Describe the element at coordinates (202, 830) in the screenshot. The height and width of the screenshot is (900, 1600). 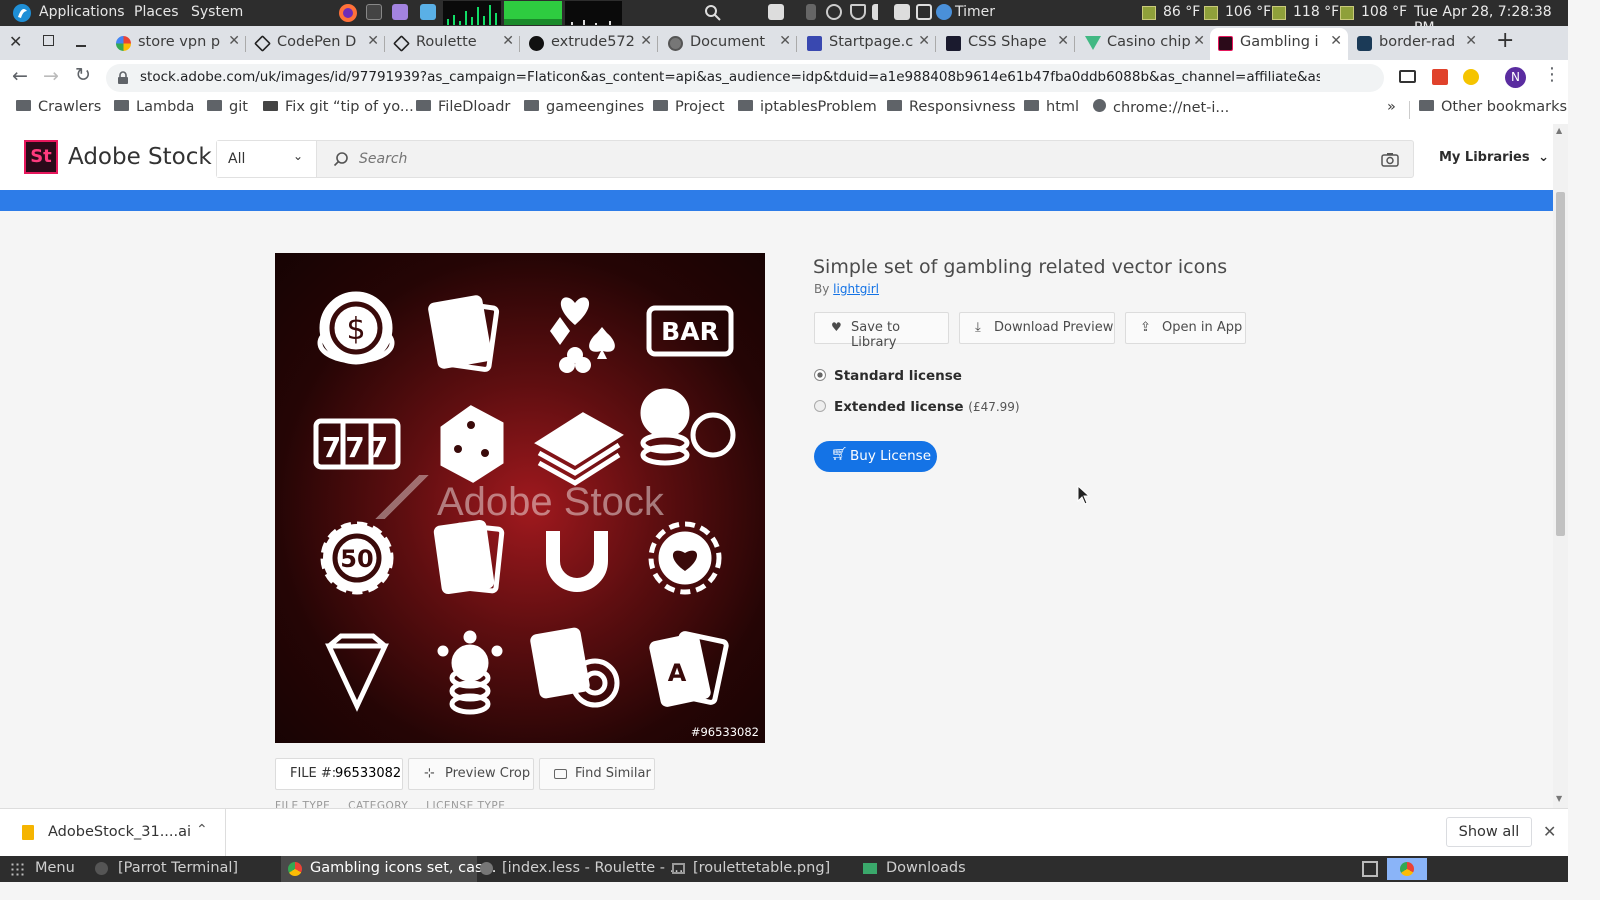
I see `chevron-up-icon: ⌃` at that location.